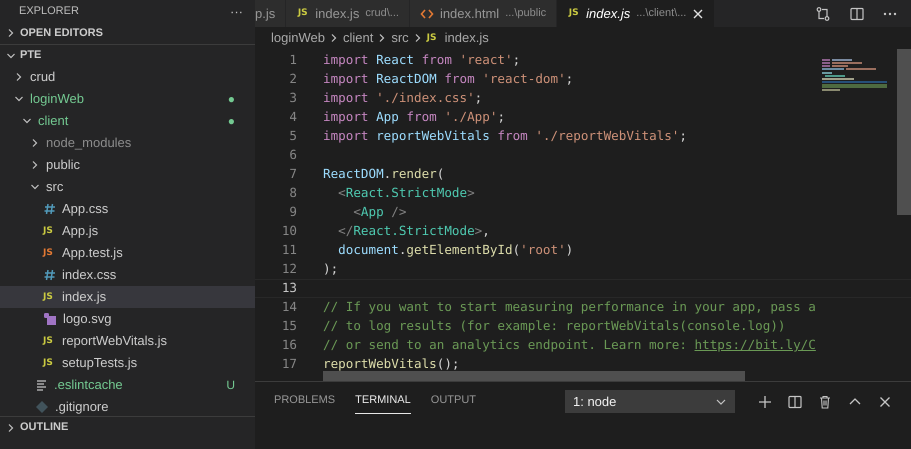 Image resolution: width=911 pixels, height=449 pixels. What do you see at coordinates (358, 38) in the screenshot?
I see `breadcrumb-item: client` at bounding box center [358, 38].